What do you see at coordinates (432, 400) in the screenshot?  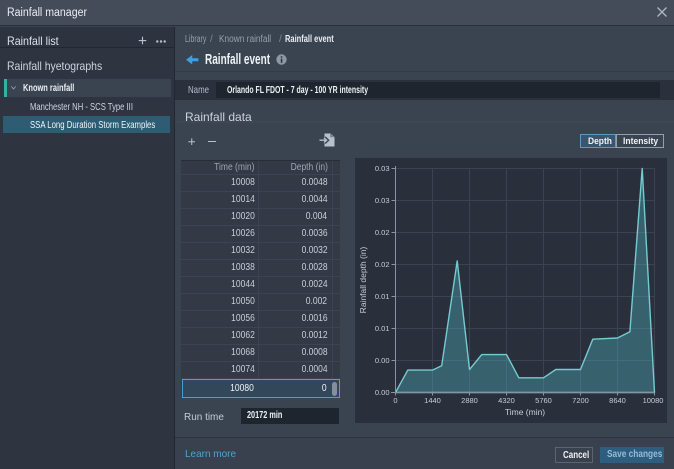 I see `svg-text: 1440` at bounding box center [432, 400].